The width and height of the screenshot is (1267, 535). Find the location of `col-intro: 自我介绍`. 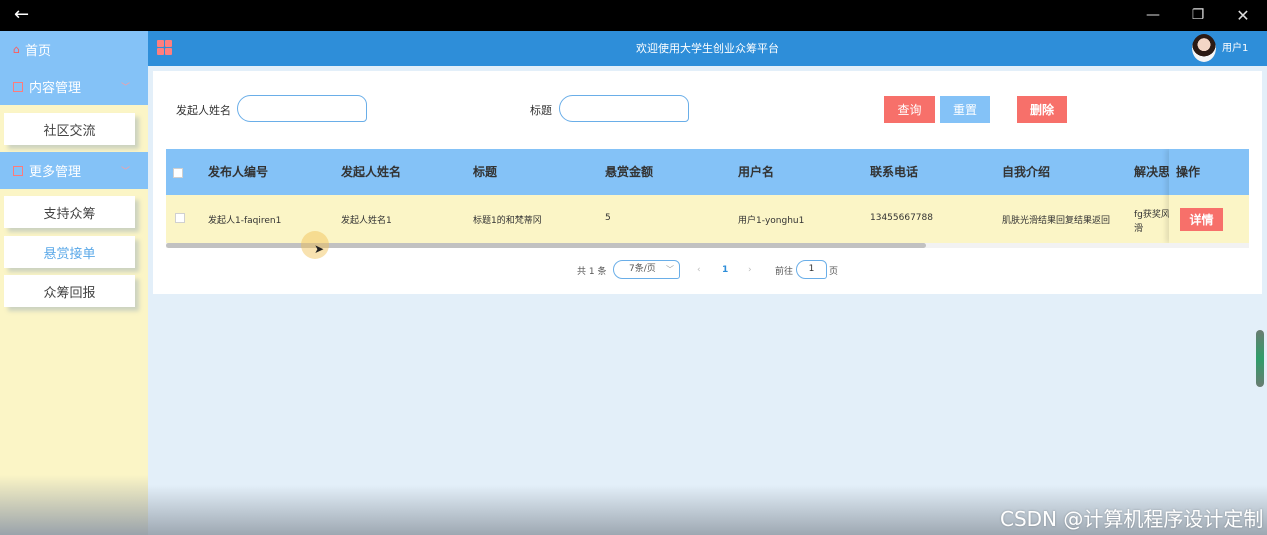

col-intro: 自我介绍 is located at coordinates (1026, 172).